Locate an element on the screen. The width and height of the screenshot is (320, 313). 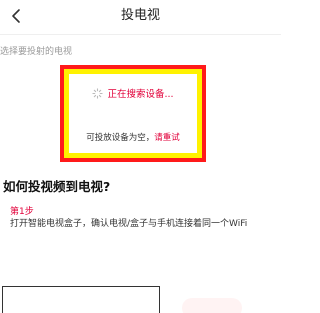
page-title: 投电视 is located at coordinates (140, 15).